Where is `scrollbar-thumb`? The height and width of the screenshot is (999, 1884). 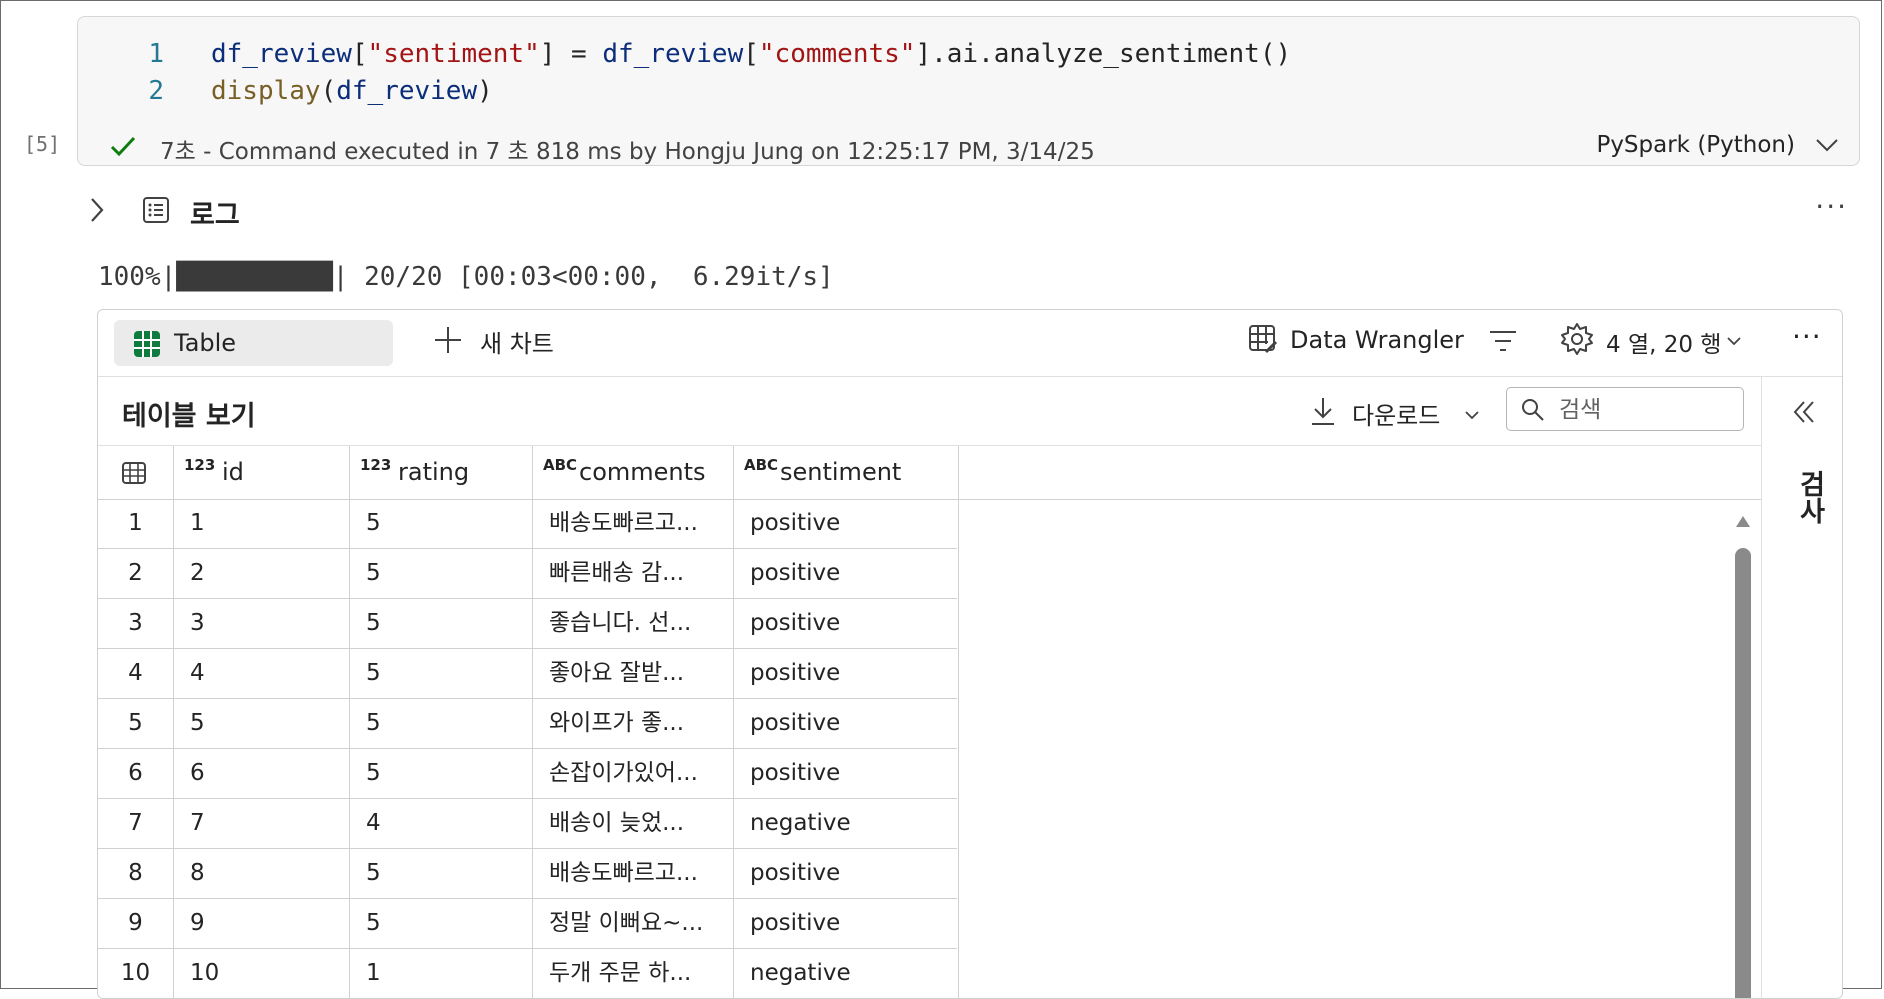 scrollbar-thumb is located at coordinates (1743, 773).